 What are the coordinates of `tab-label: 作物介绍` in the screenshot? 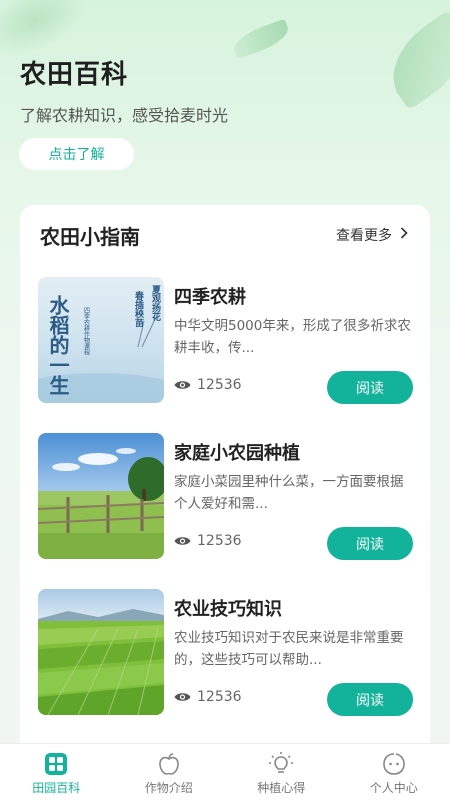 It's located at (168, 788).